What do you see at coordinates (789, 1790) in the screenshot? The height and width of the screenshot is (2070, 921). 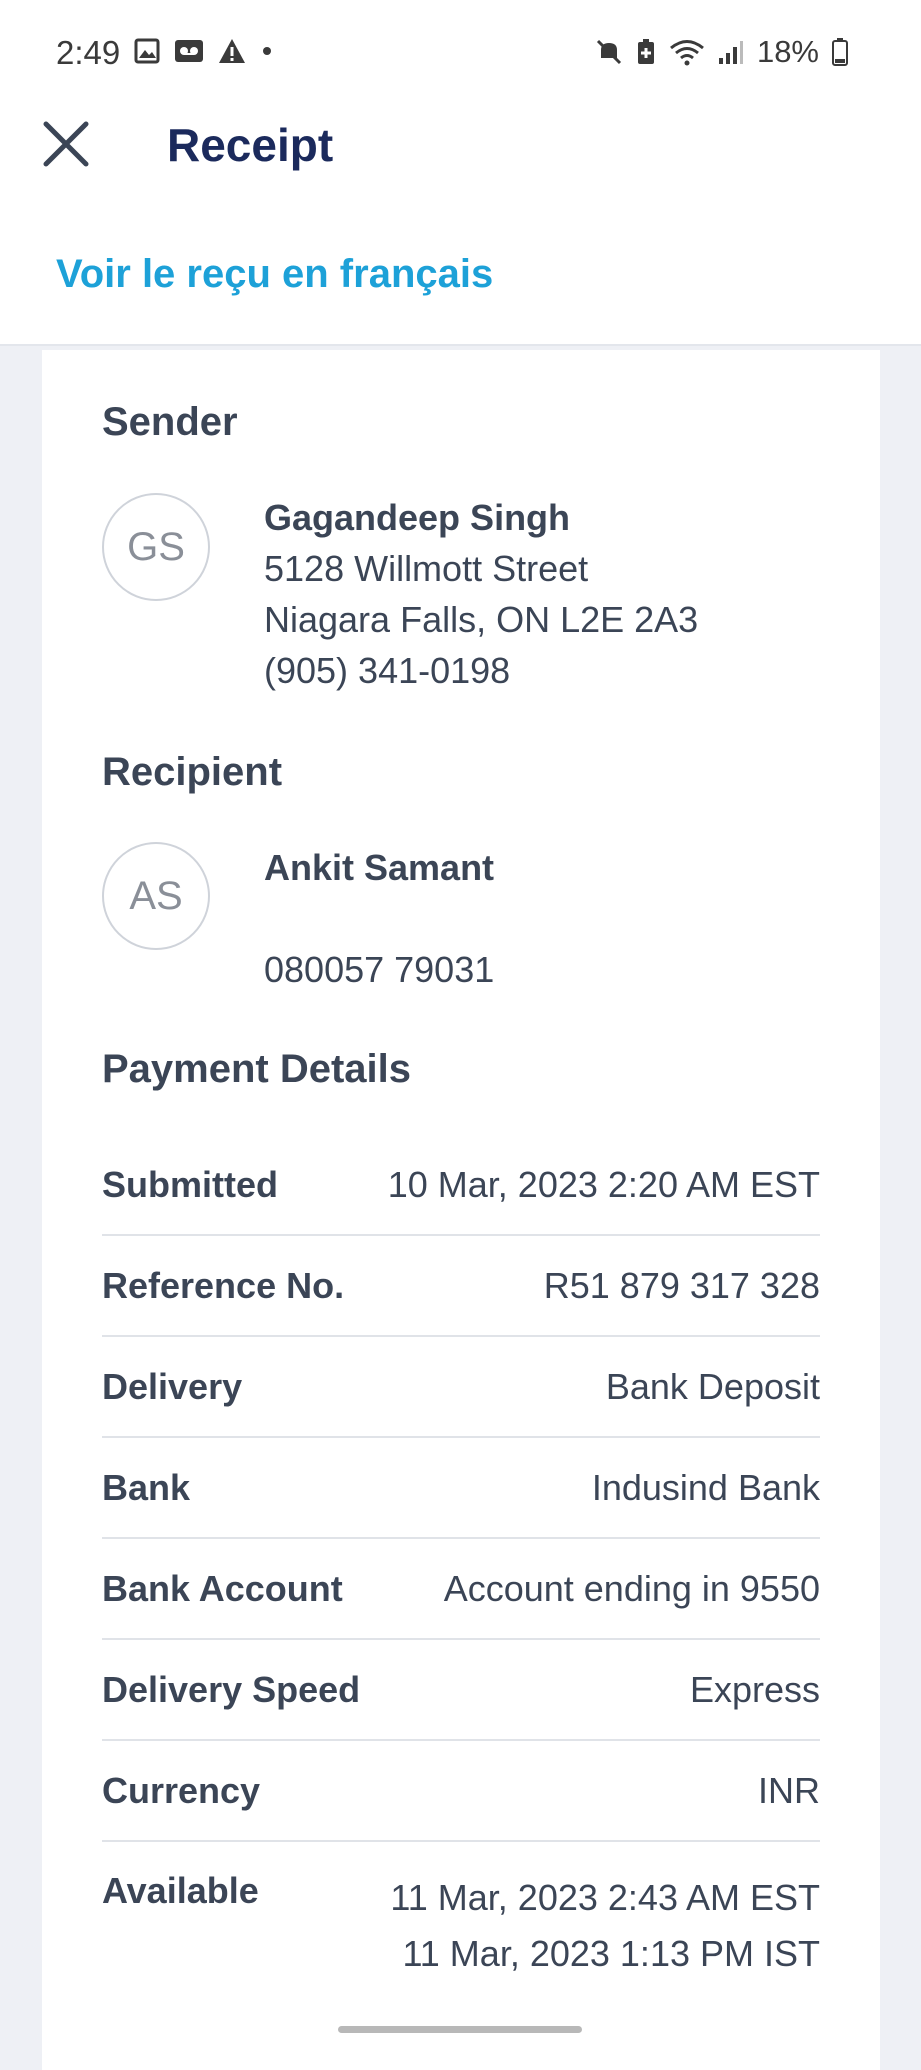 I see `row-value: INR` at bounding box center [789, 1790].